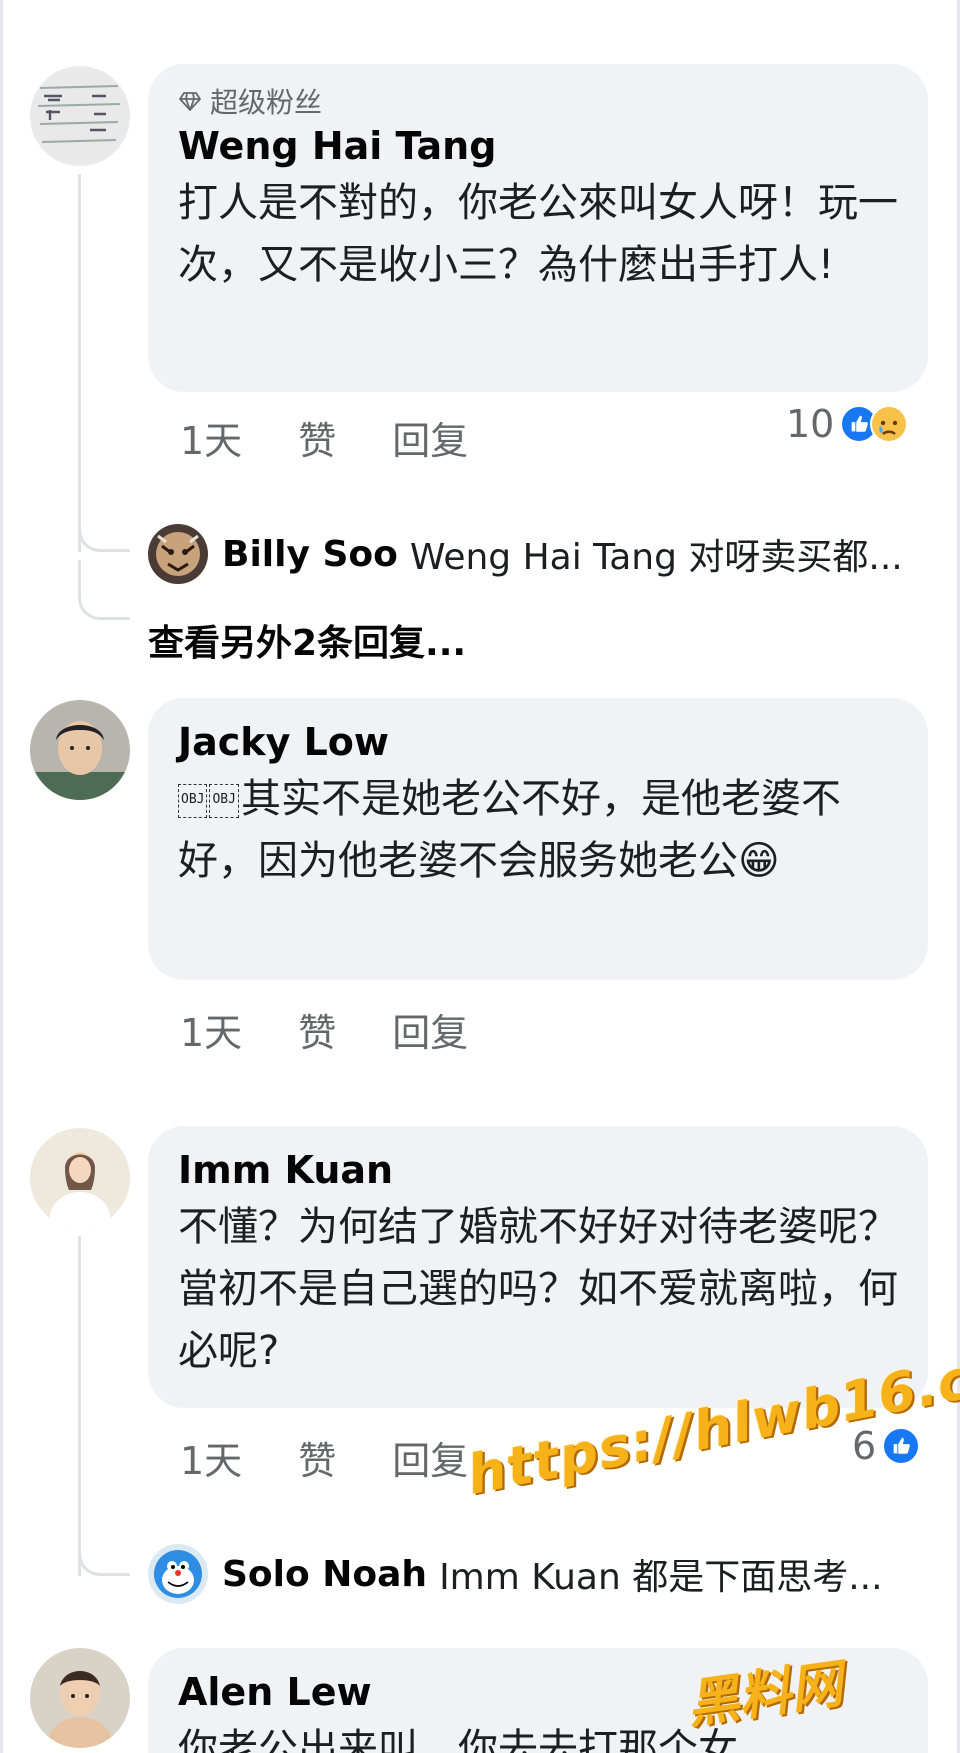 The width and height of the screenshot is (960, 1753). What do you see at coordinates (810, 424) in the screenshot?
I see `reaction-count: 10` at bounding box center [810, 424].